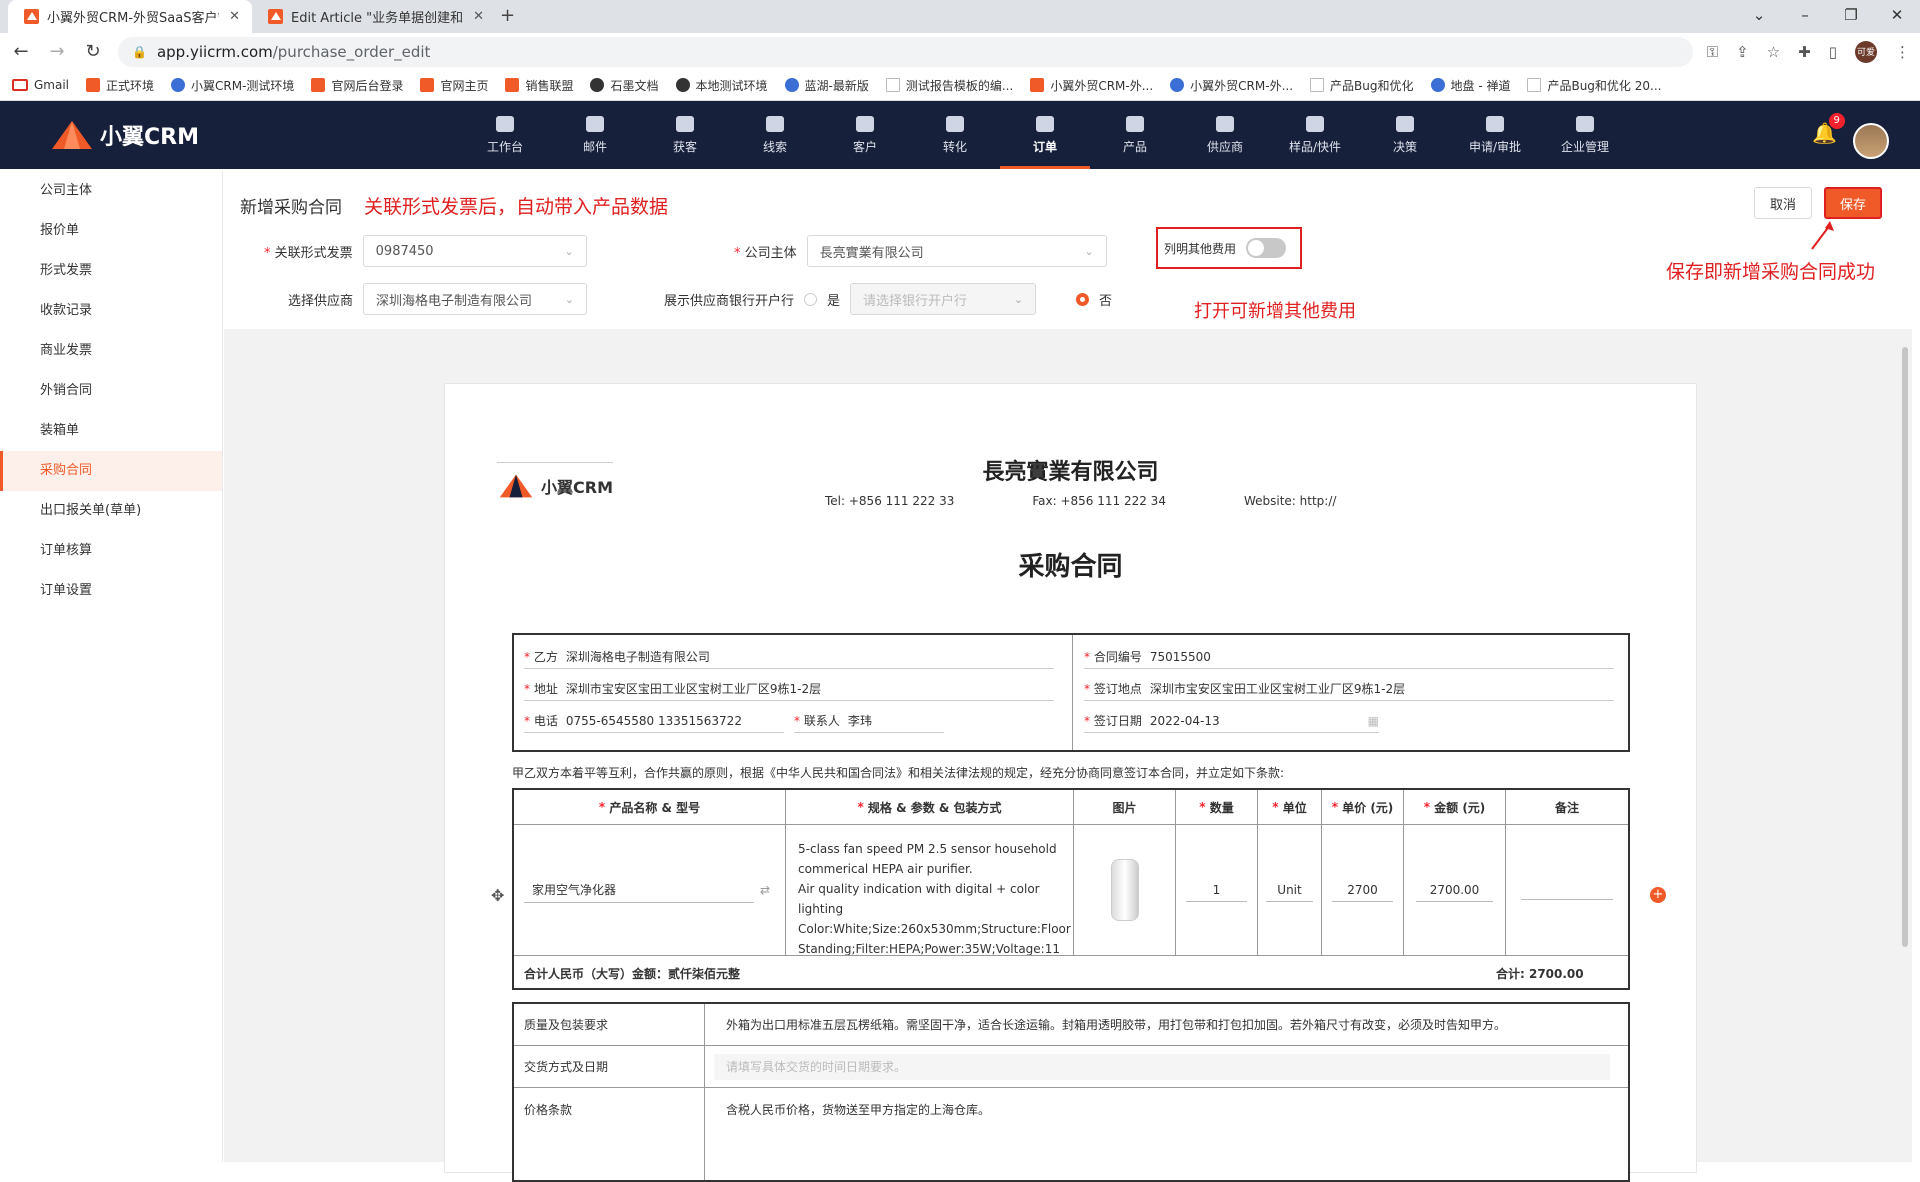 Image resolution: width=1920 pixels, height=1182 pixels. Describe the element at coordinates (57, 51) in the screenshot. I see `forward-icon: →` at that location.